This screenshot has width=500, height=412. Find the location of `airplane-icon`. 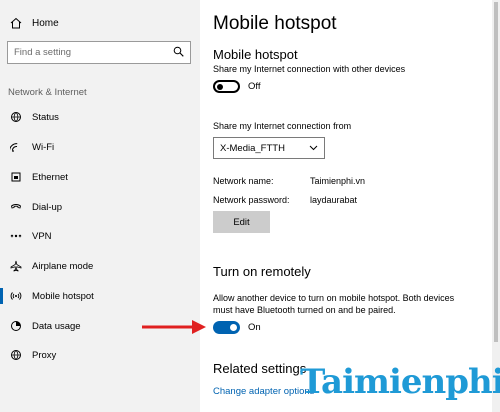

airplane-icon is located at coordinates (16, 266).